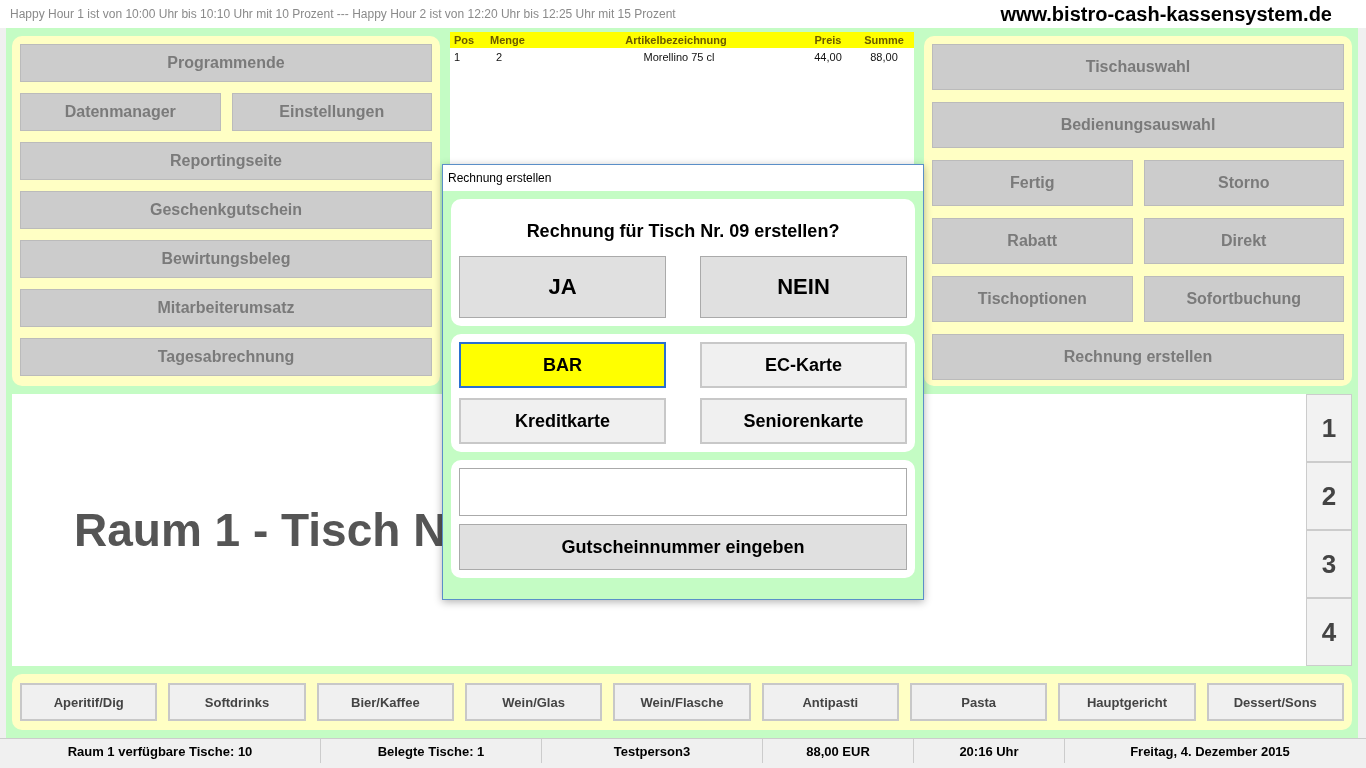 This screenshot has width=1366, height=768. I want to click on table-cell-text: 2, so click(499, 57).